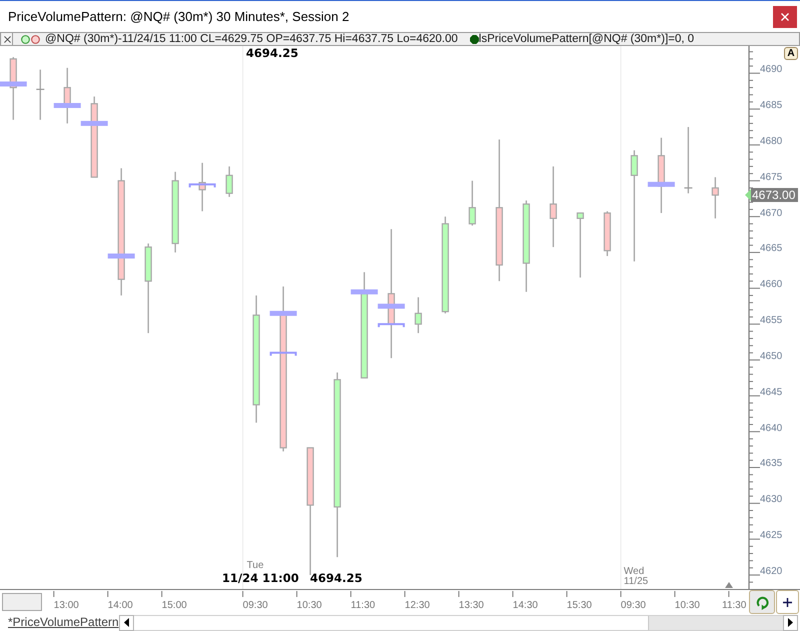  Describe the element at coordinates (771, 572) in the screenshot. I see `price-axis-label: 4620` at that location.